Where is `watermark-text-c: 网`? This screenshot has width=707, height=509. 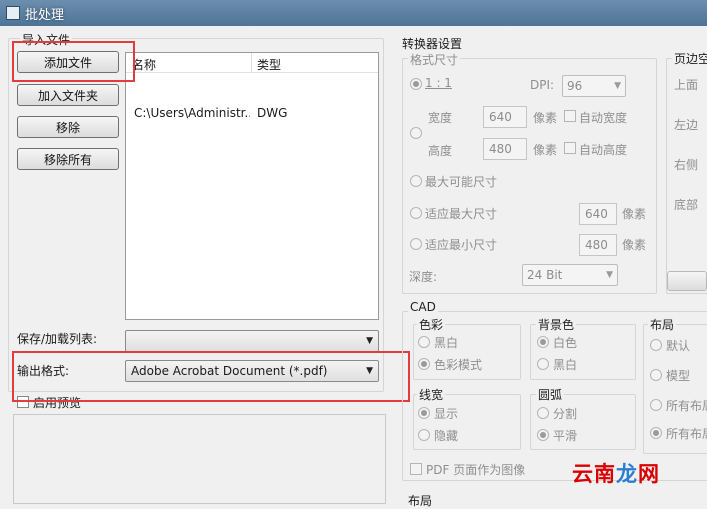
watermark-text-c: 网 is located at coordinates (649, 474).